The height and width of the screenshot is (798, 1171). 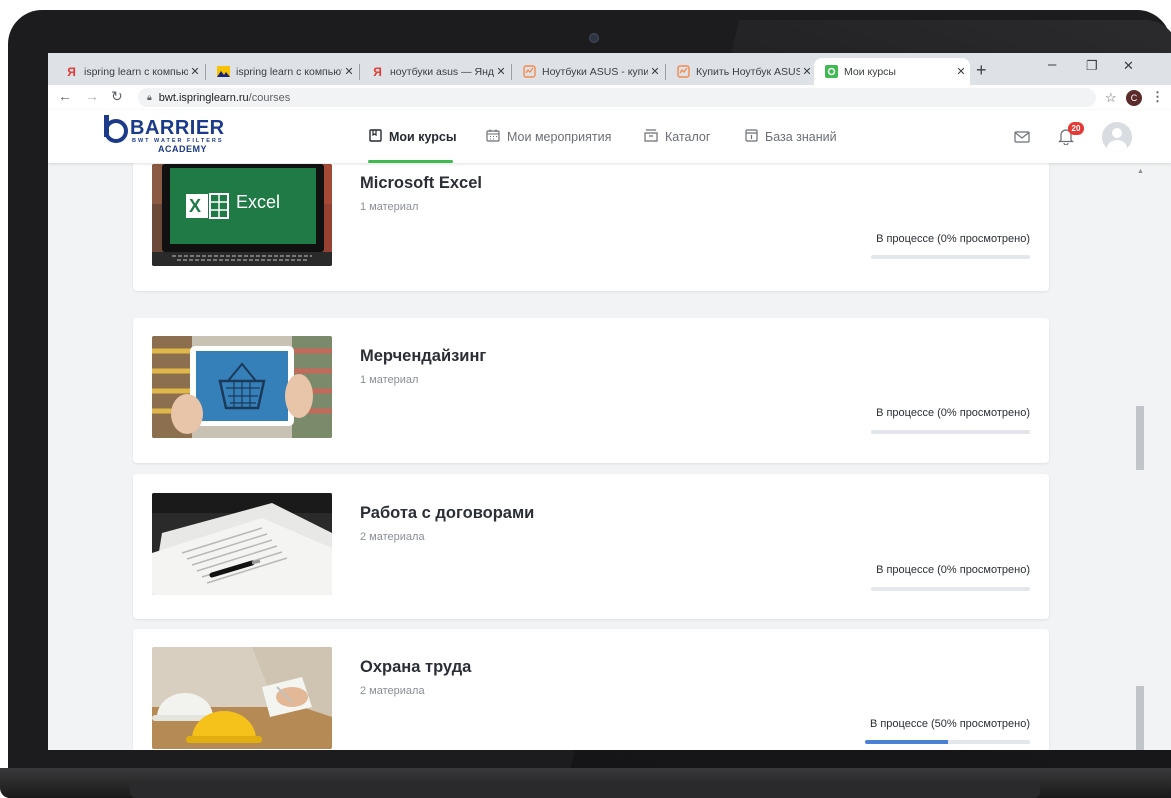 What do you see at coordinates (1157, 97) in the screenshot?
I see `browser-menu-icon: ⋮` at bounding box center [1157, 97].